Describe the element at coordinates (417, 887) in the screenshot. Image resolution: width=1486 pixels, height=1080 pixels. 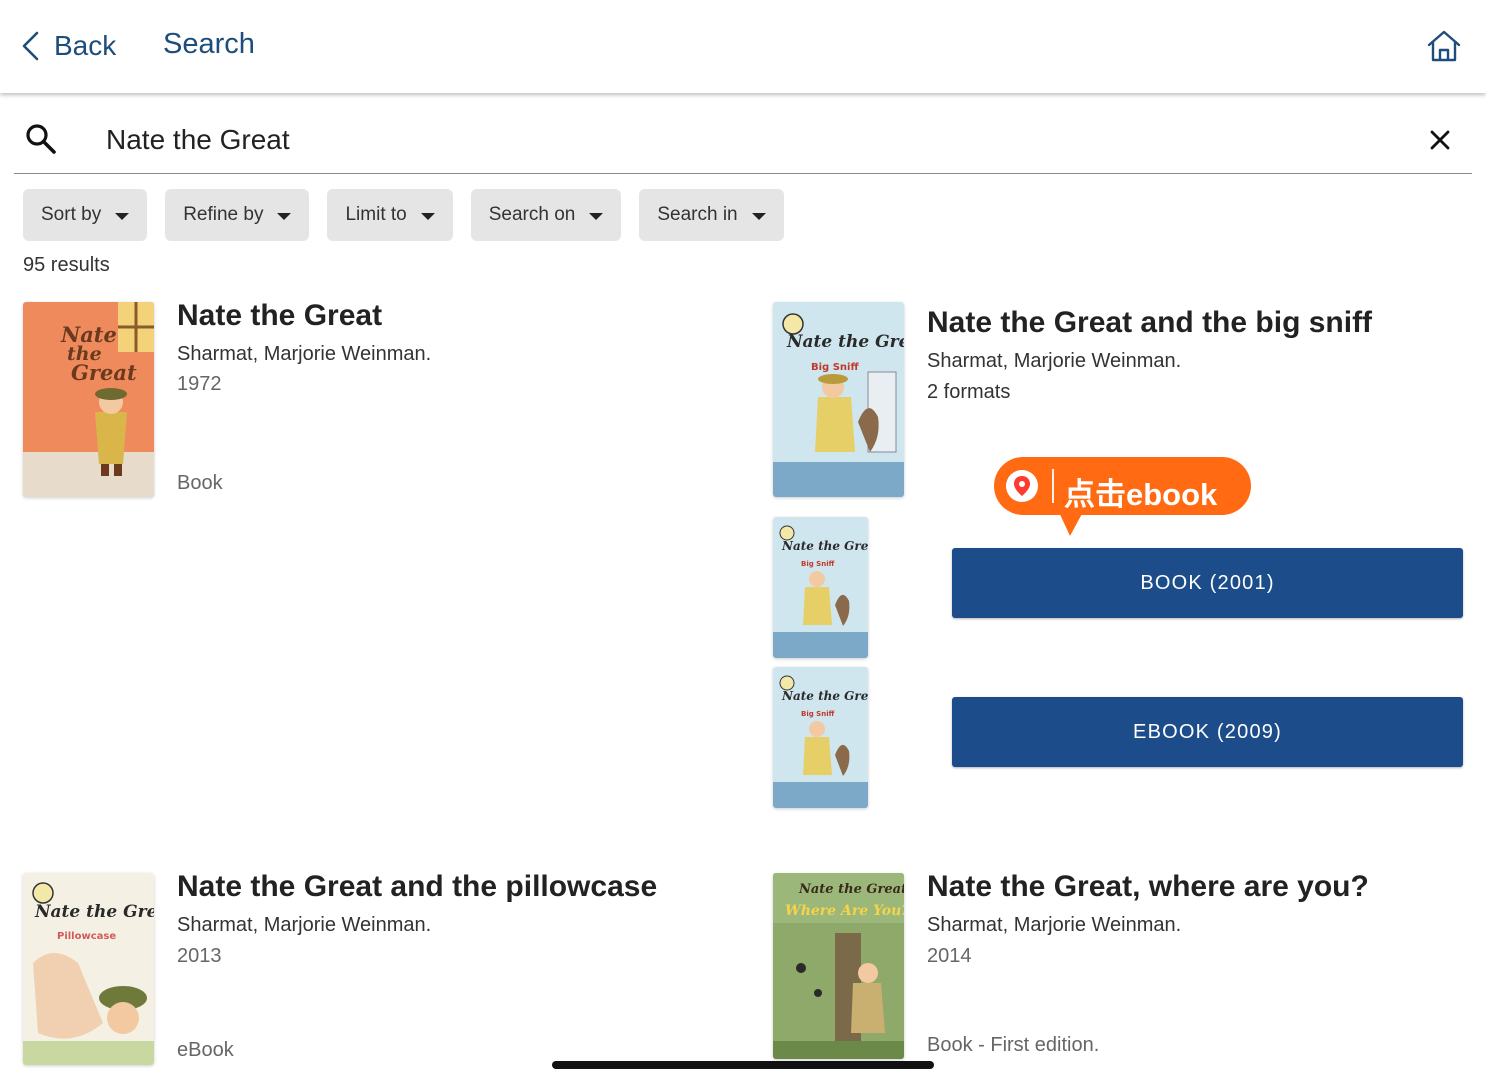
I see `result-title: Nate the Great and the pillowcase` at that location.